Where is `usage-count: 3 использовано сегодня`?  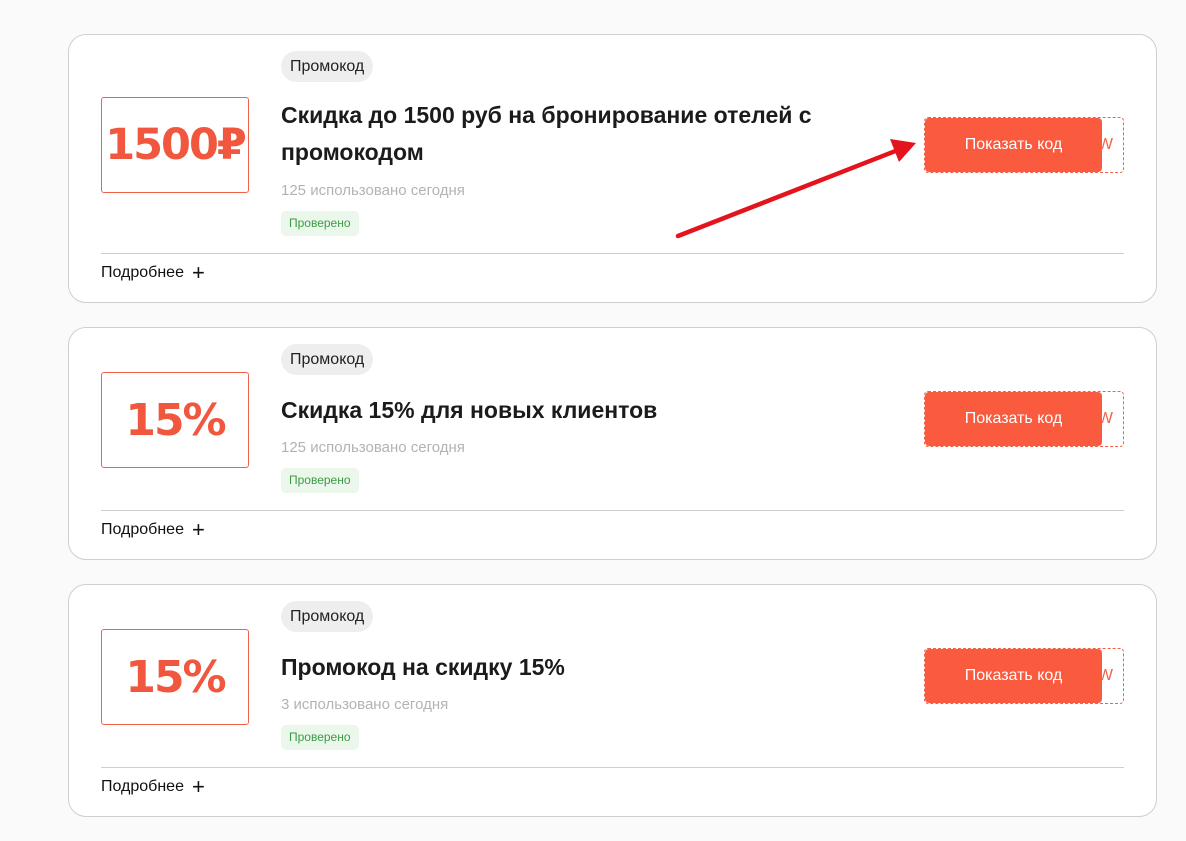
usage-count: 3 использовано сегодня is located at coordinates (365, 704).